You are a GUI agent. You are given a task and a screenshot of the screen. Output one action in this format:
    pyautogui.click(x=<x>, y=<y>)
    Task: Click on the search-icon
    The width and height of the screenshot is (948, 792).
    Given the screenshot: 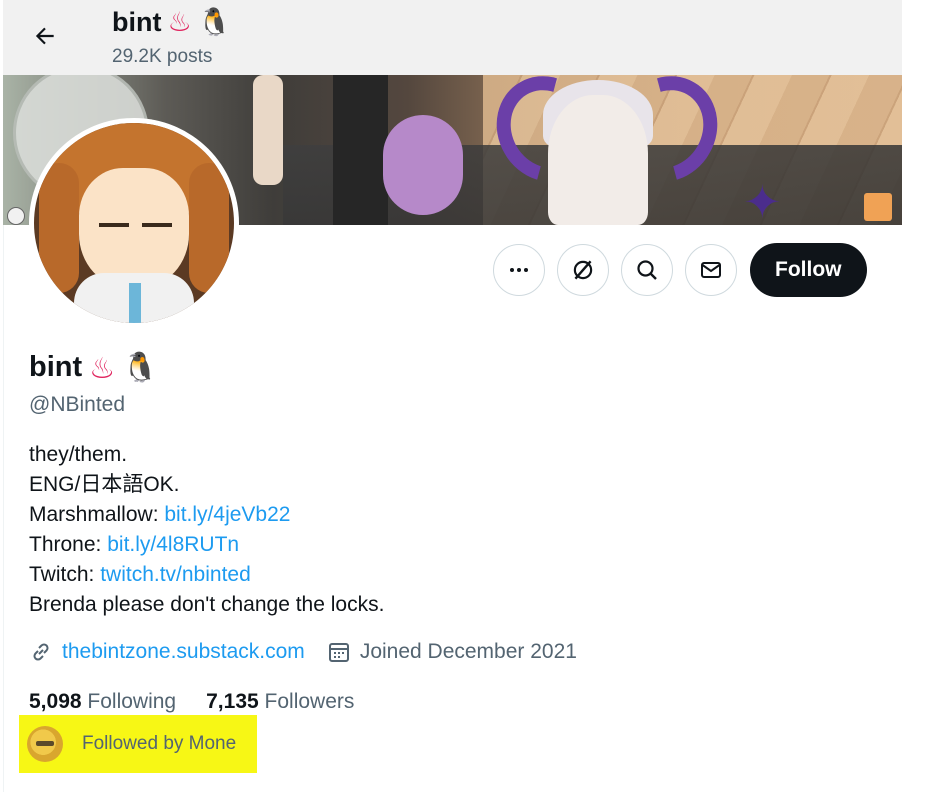 What is the action you would take?
    pyautogui.click(x=647, y=270)
    